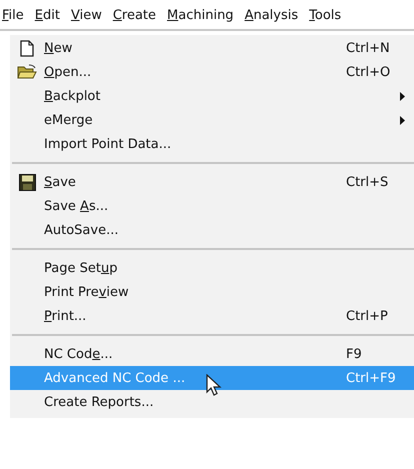 The width and height of the screenshot is (414, 469). What do you see at coordinates (324, 15) in the screenshot?
I see `menu-title: Tools` at bounding box center [324, 15].